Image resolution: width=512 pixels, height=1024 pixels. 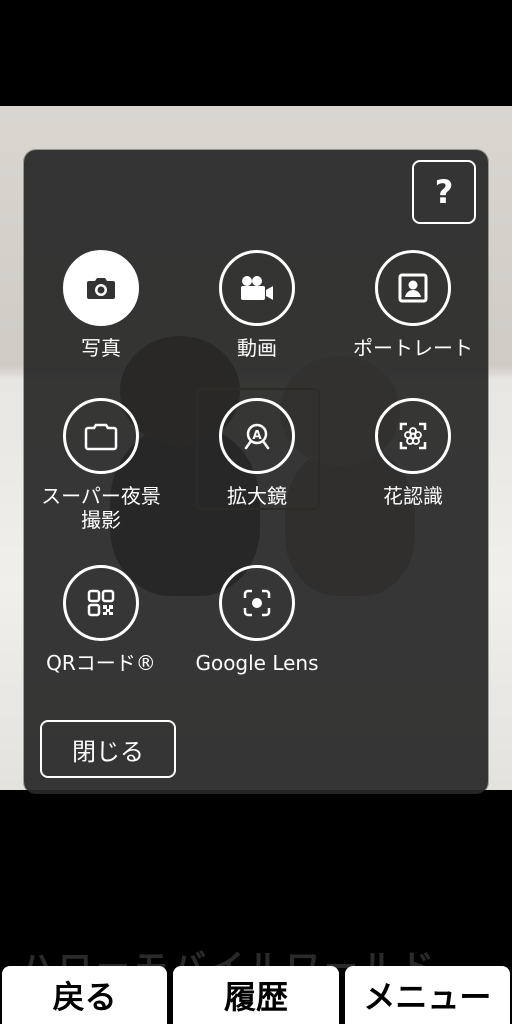 I want to click on mode-photo-label: 写真, so click(x=101, y=348).